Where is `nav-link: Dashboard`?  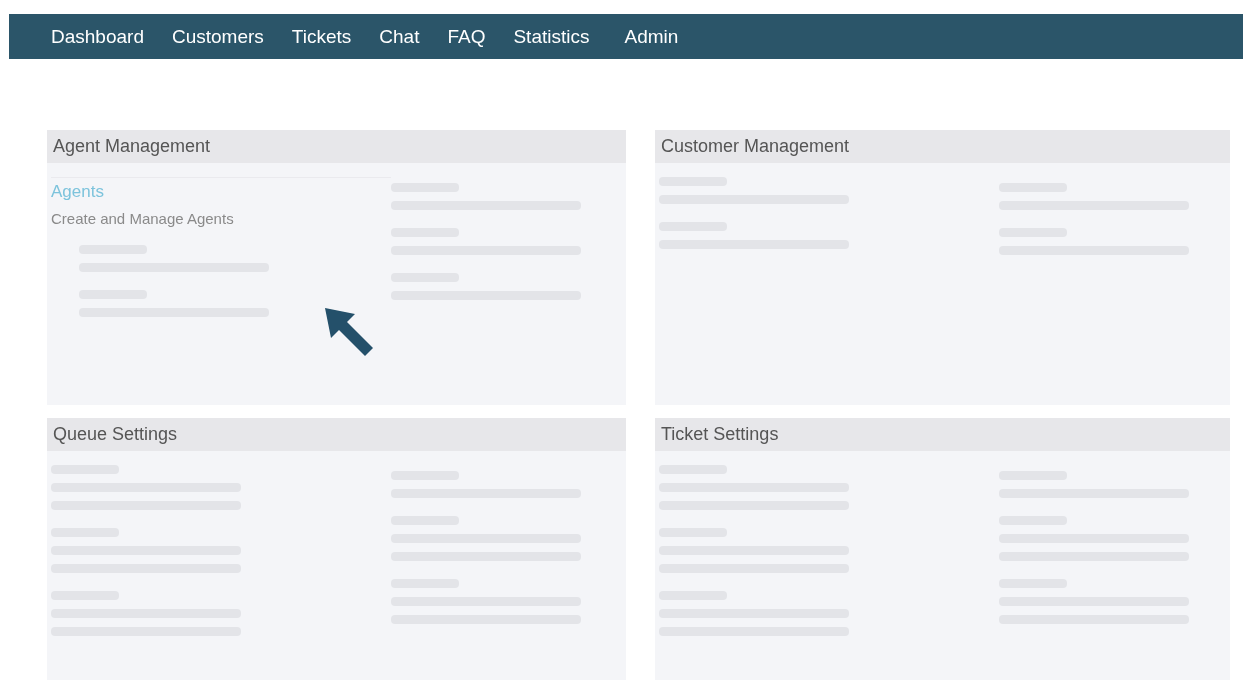
nav-link: Dashboard is located at coordinates (97, 36).